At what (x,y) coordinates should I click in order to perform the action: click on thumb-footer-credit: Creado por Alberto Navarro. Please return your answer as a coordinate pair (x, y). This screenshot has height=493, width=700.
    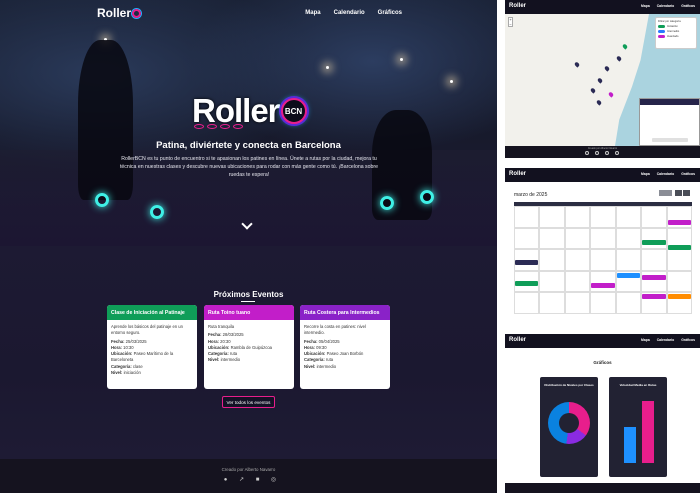
    Looking at the image, I should click on (602, 148).